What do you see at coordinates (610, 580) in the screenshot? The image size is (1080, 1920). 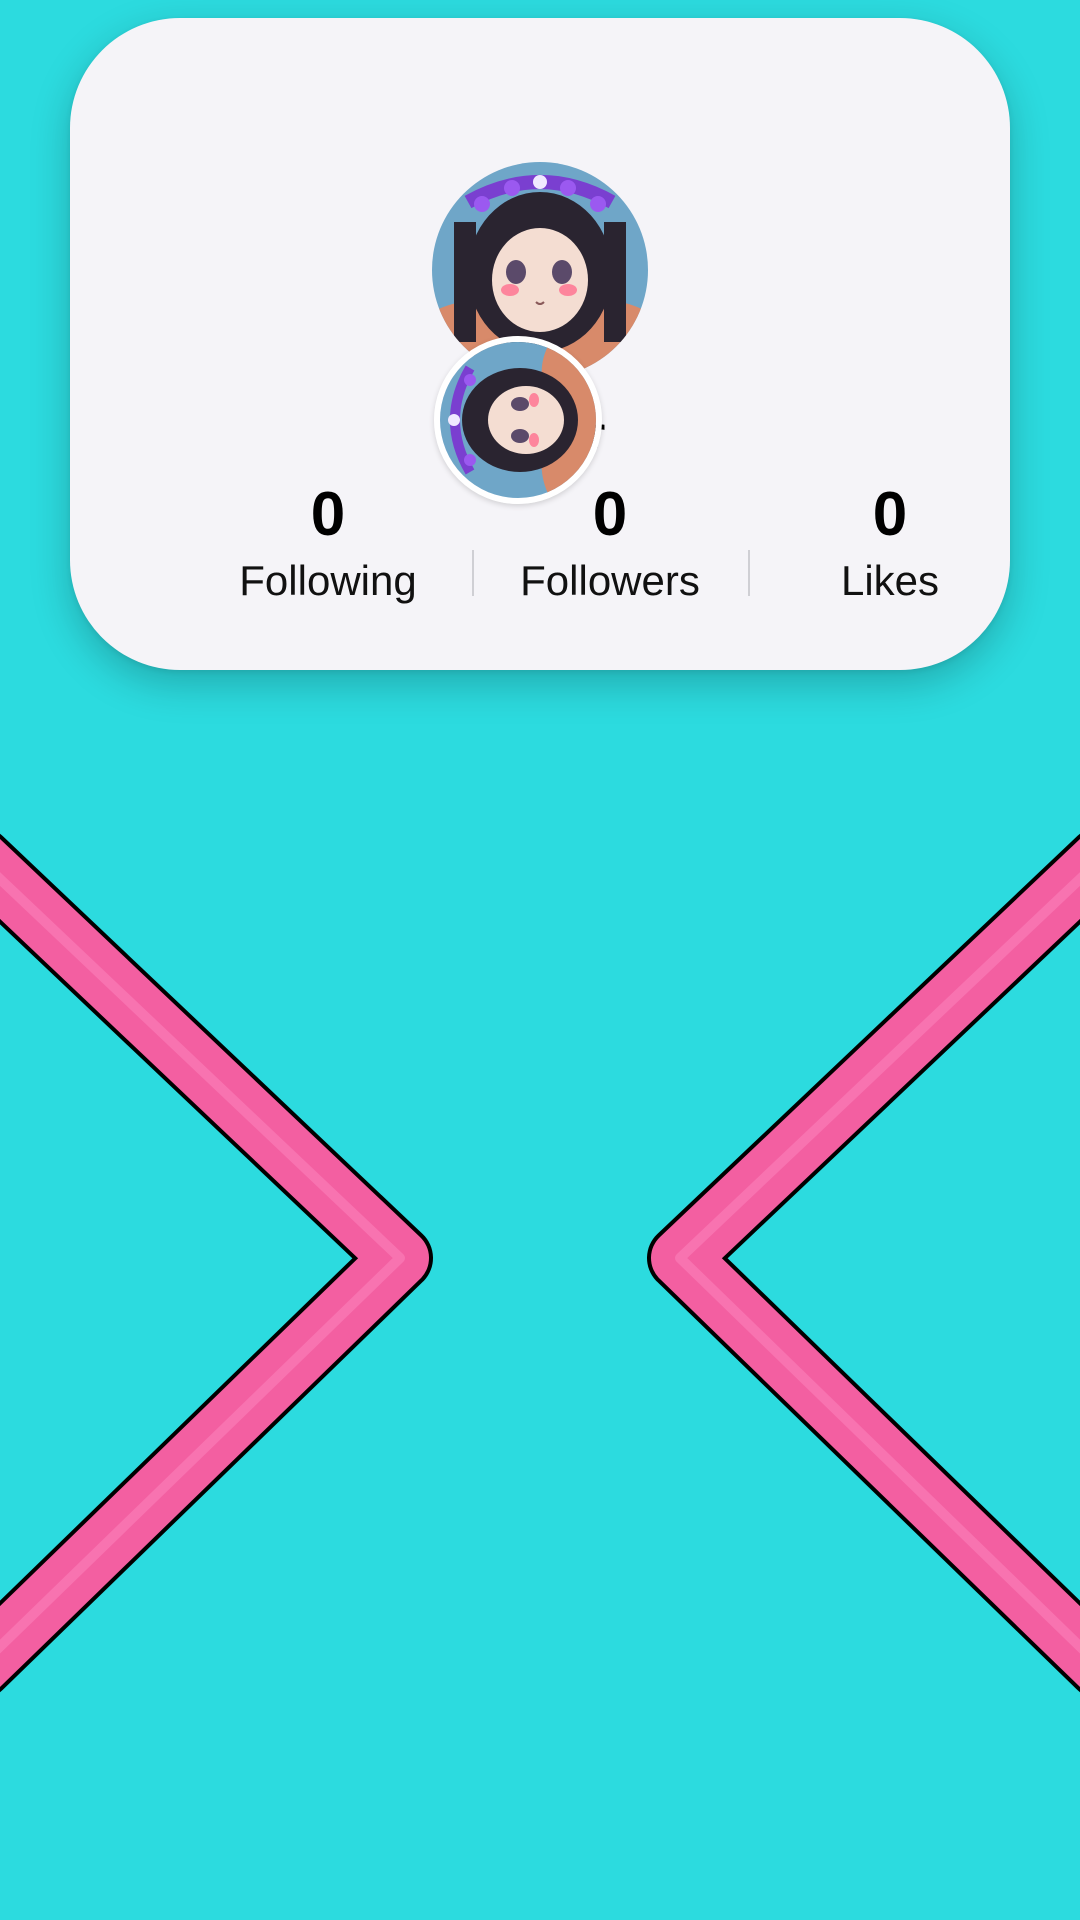 I see `followers-label: Followers` at bounding box center [610, 580].